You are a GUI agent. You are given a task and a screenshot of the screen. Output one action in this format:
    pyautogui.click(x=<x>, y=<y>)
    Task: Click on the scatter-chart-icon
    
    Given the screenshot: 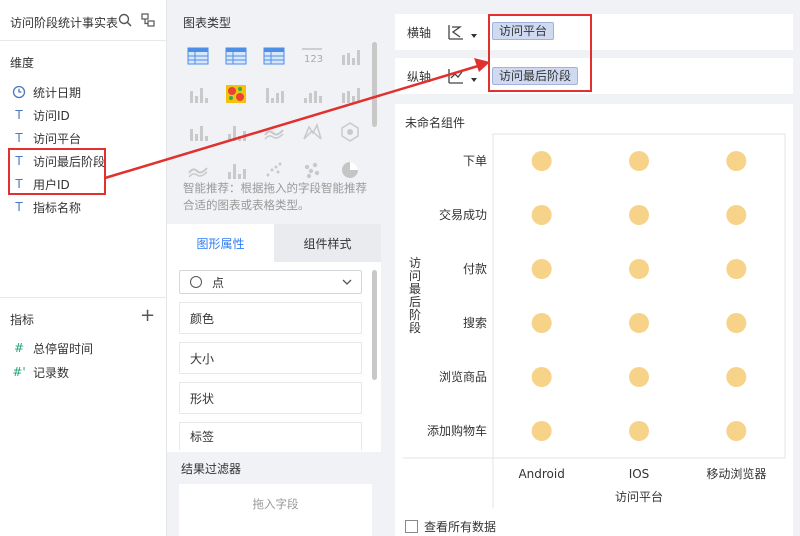 What is the action you would take?
    pyautogui.click(x=274, y=170)
    